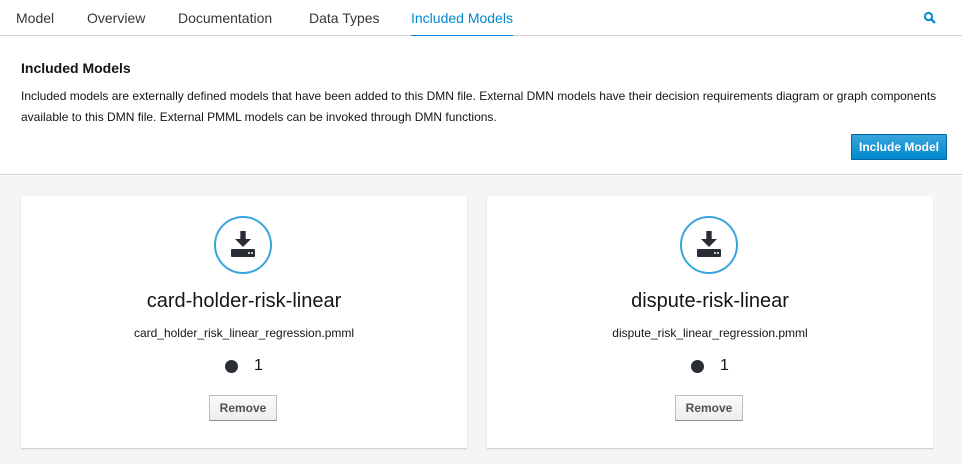 The width and height of the screenshot is (962, 464). Describe the element at coordinates (76, 68) in the screenshot. I see `page-title: Included Models` at that location.